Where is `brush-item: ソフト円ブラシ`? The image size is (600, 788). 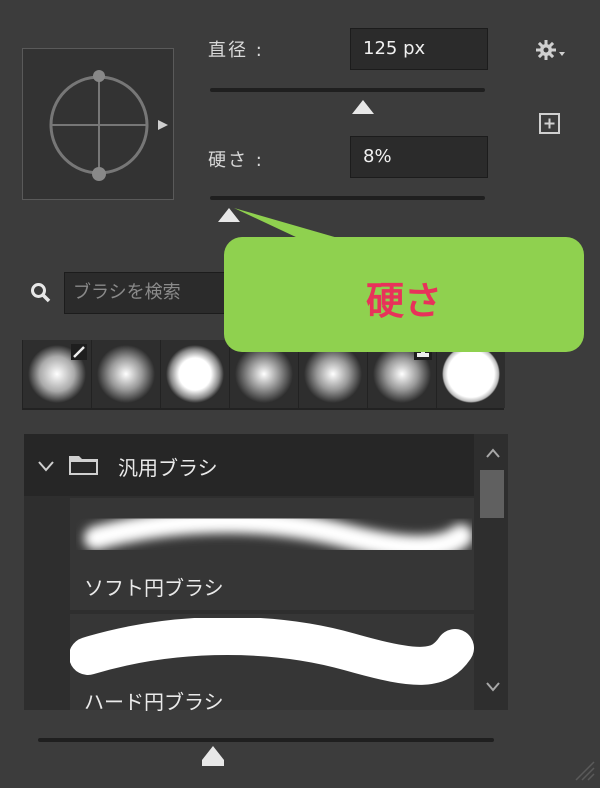
brush-item: ソフト円ブラシ is located at coordinates (272, 554).